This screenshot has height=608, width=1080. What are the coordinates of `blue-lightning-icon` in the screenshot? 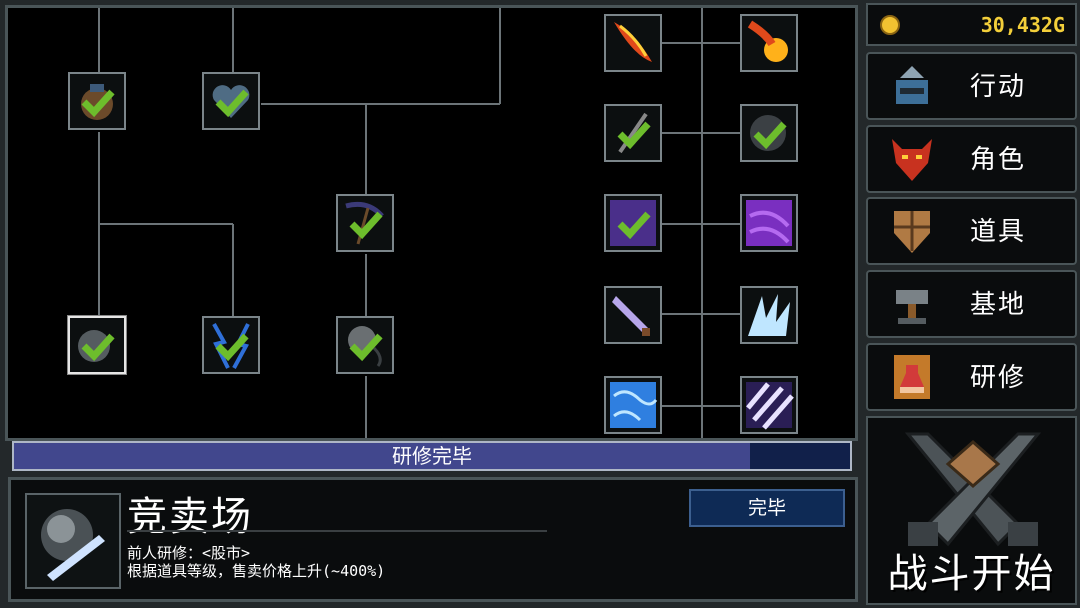 It's located at (231, 346).